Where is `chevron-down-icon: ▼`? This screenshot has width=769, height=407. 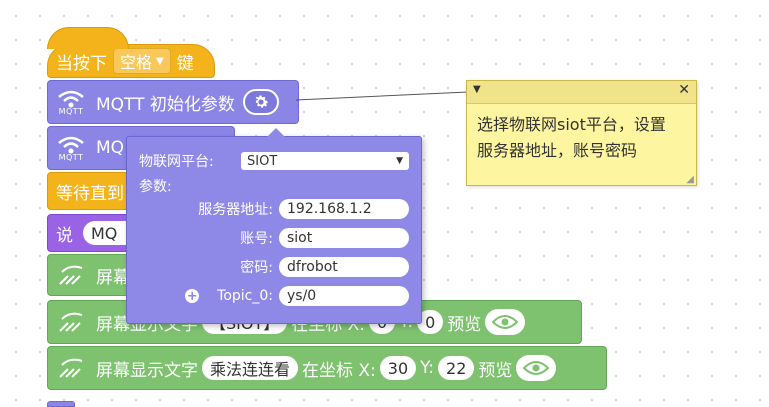
chevron-down-icon: ▼ is located at coordinates (399, 161).